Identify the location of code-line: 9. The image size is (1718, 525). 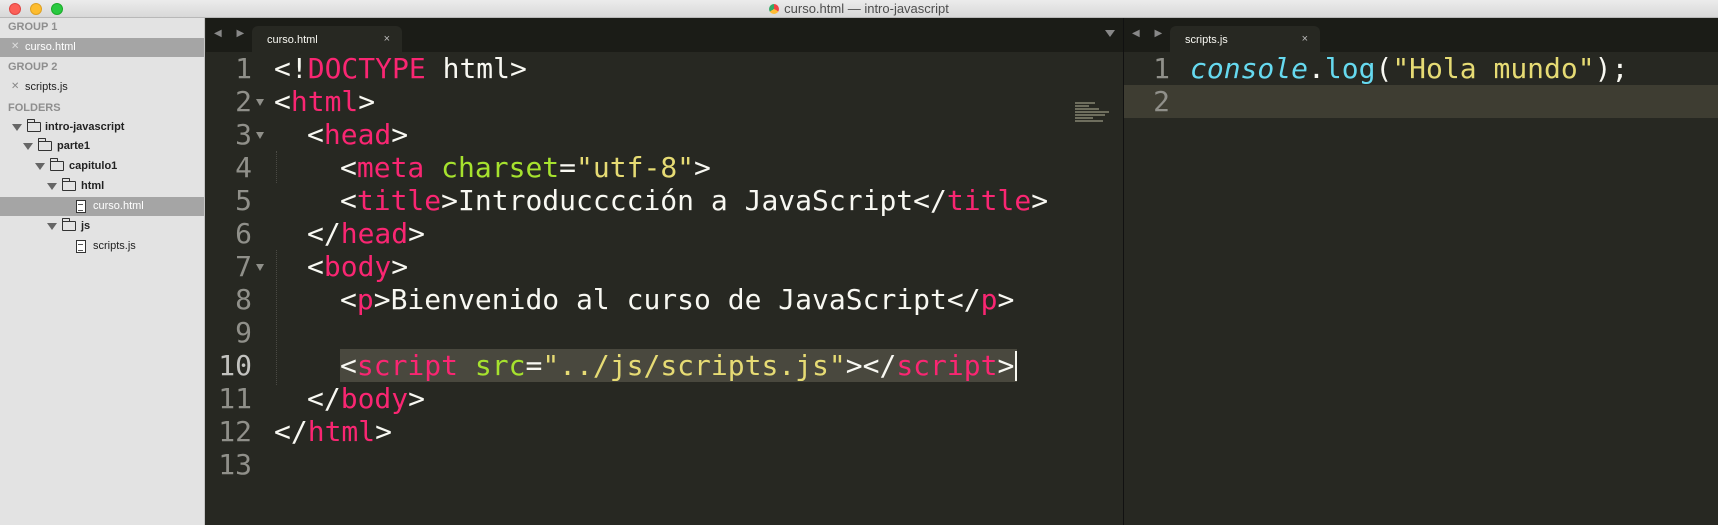
(243, 332).